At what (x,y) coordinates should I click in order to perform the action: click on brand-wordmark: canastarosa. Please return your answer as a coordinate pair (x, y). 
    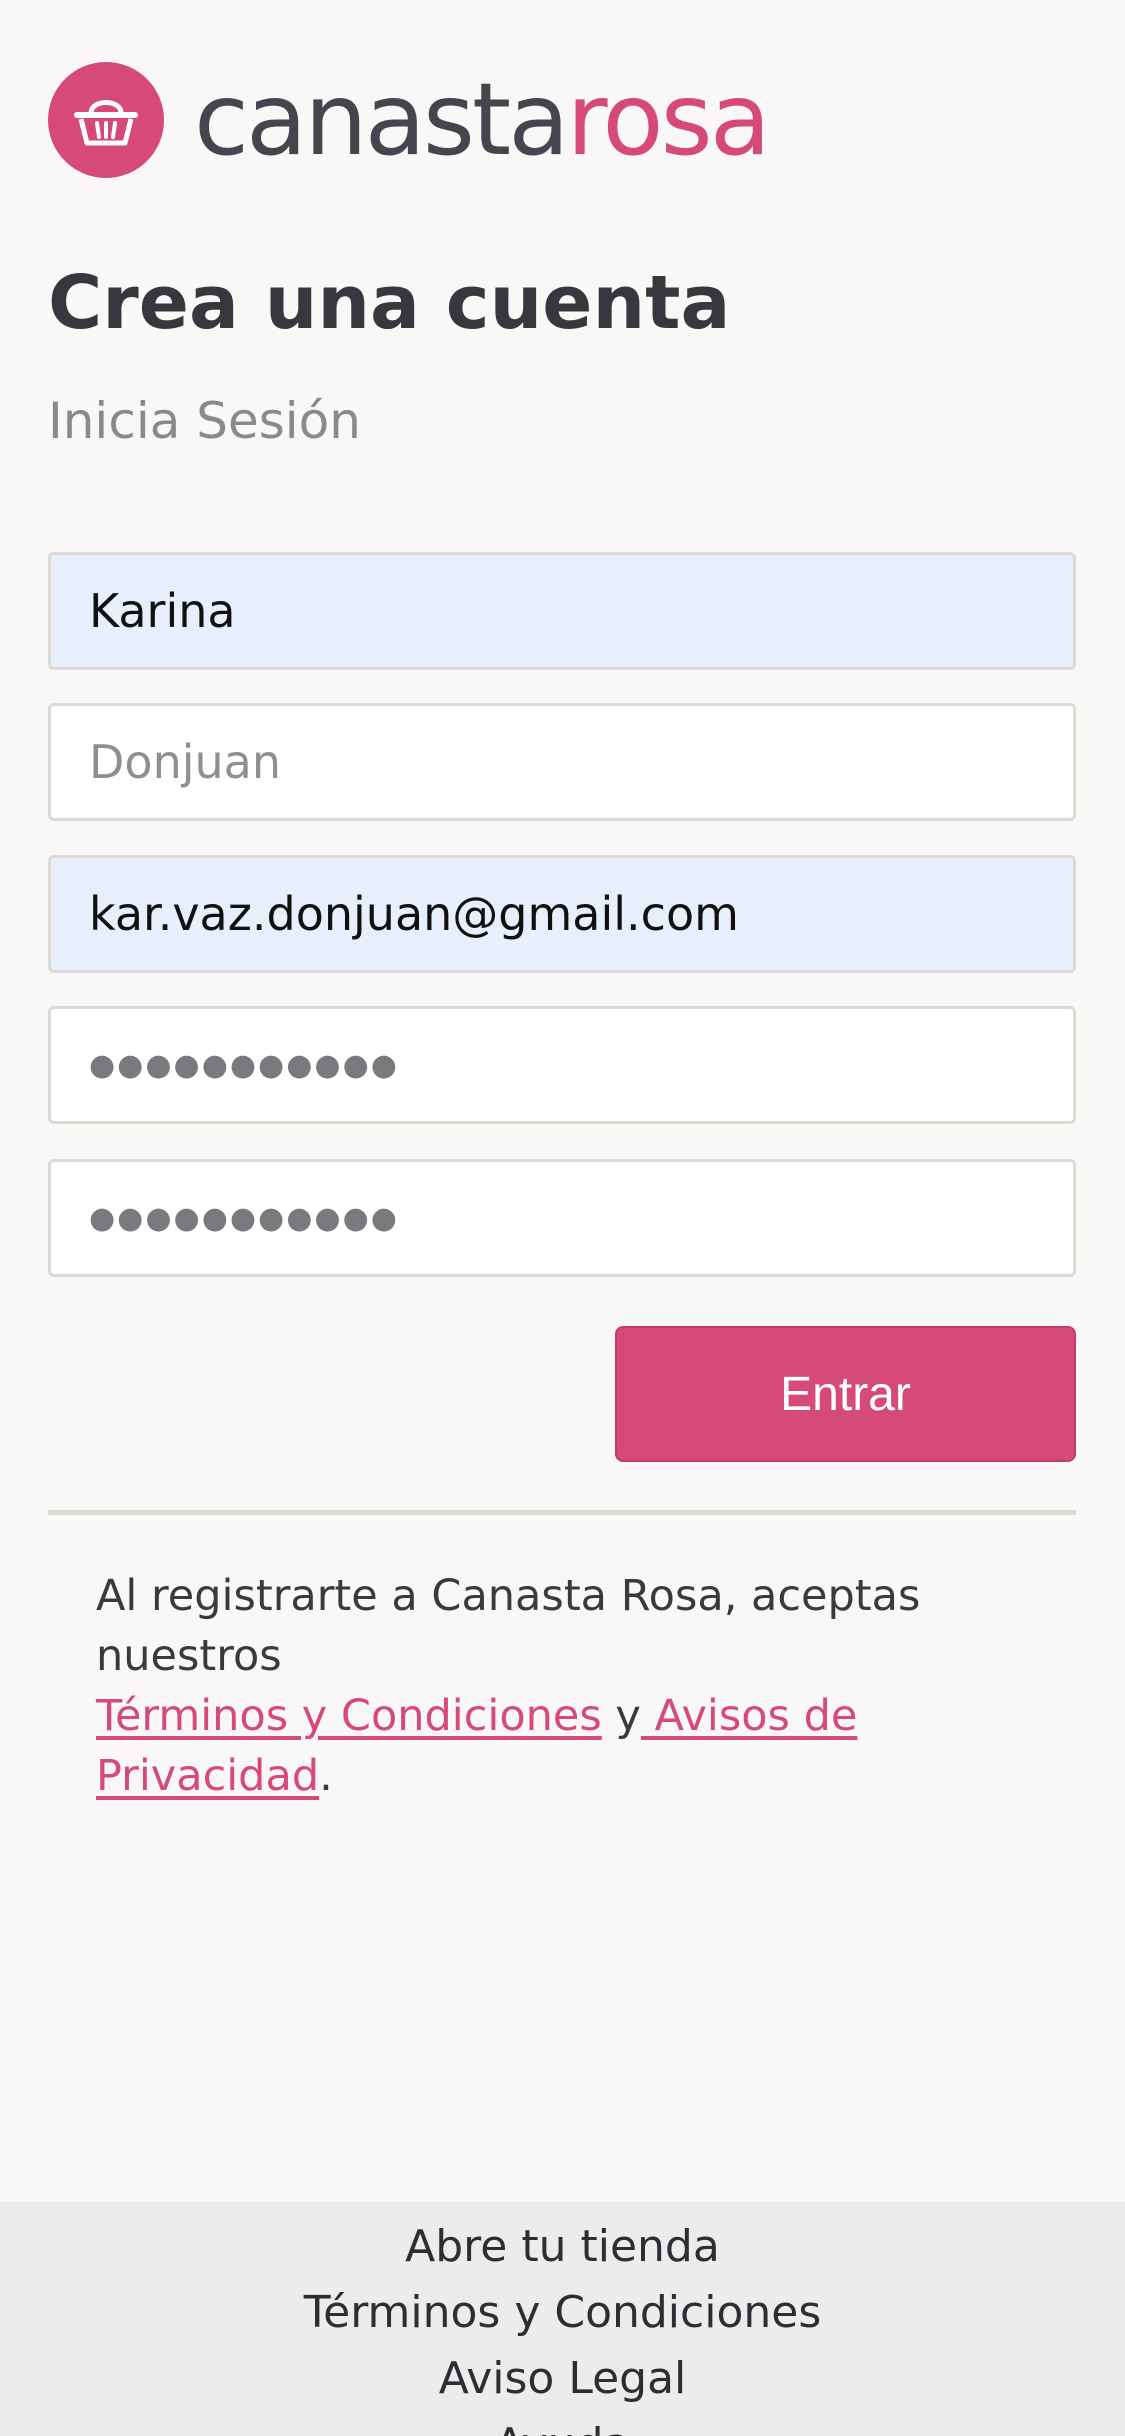
    Looking at the image, I should click on (482, 120).